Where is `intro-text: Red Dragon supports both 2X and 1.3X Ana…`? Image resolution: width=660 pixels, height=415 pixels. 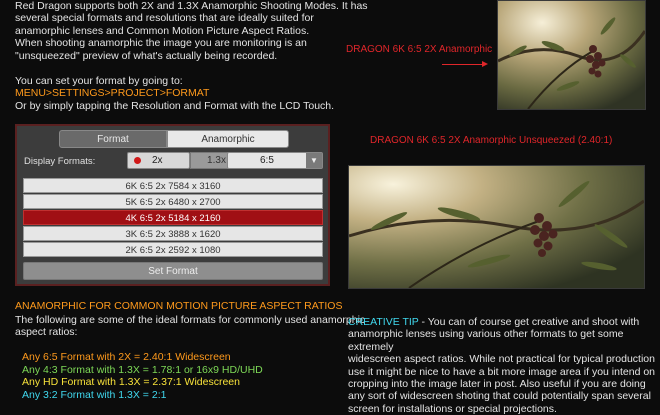 intro-text: Red Dragon supports both 2X and 1.3X Ana… is located at coordinates (191, 31).